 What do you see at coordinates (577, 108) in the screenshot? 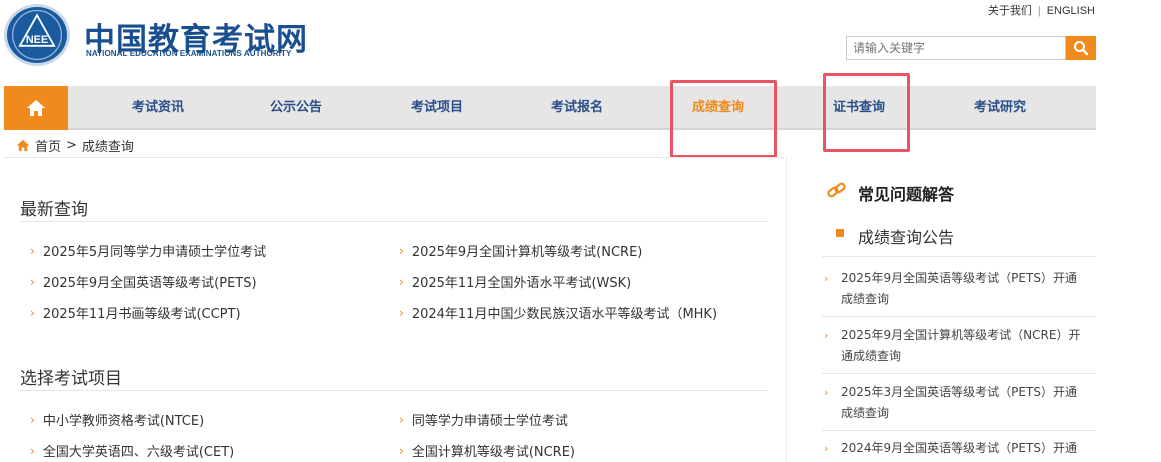
I see `nav-item-exam-registration: 考试报名` at bounding box center [577, 108].